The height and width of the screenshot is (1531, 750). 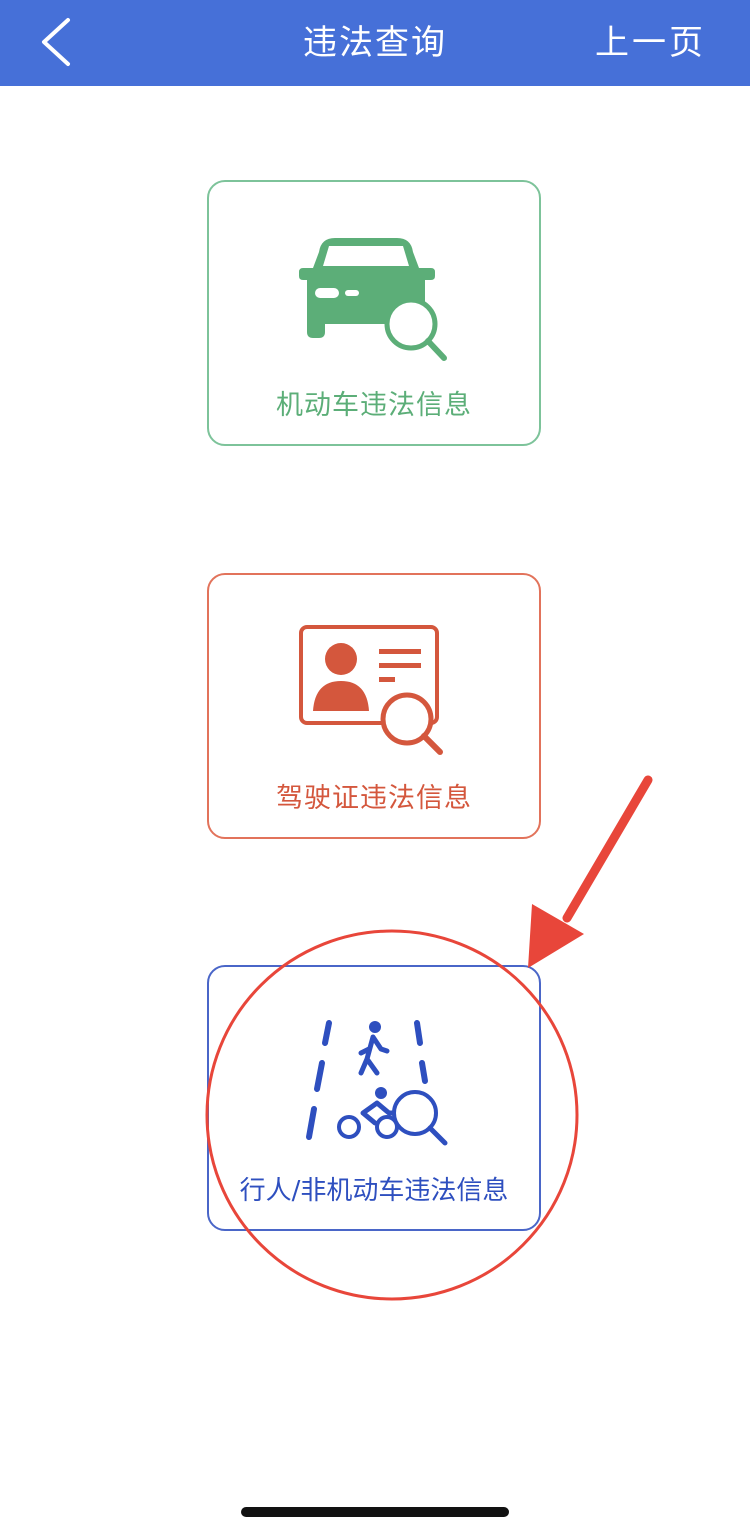 I want to click on vehicle-violation-card: 机动车违法信息, so click(x=374, y=313).